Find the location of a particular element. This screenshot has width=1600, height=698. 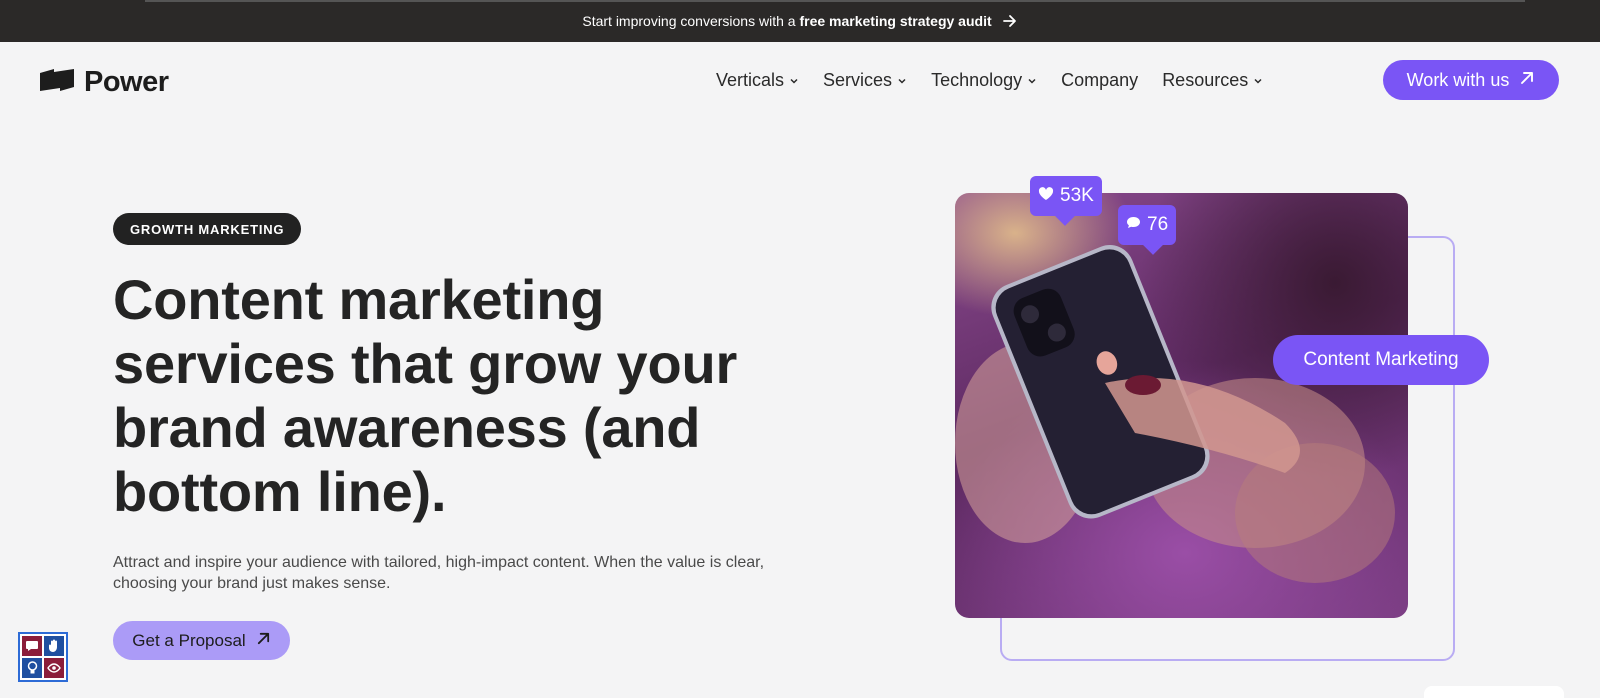

logo: Power is located at coordinates (104, 82).